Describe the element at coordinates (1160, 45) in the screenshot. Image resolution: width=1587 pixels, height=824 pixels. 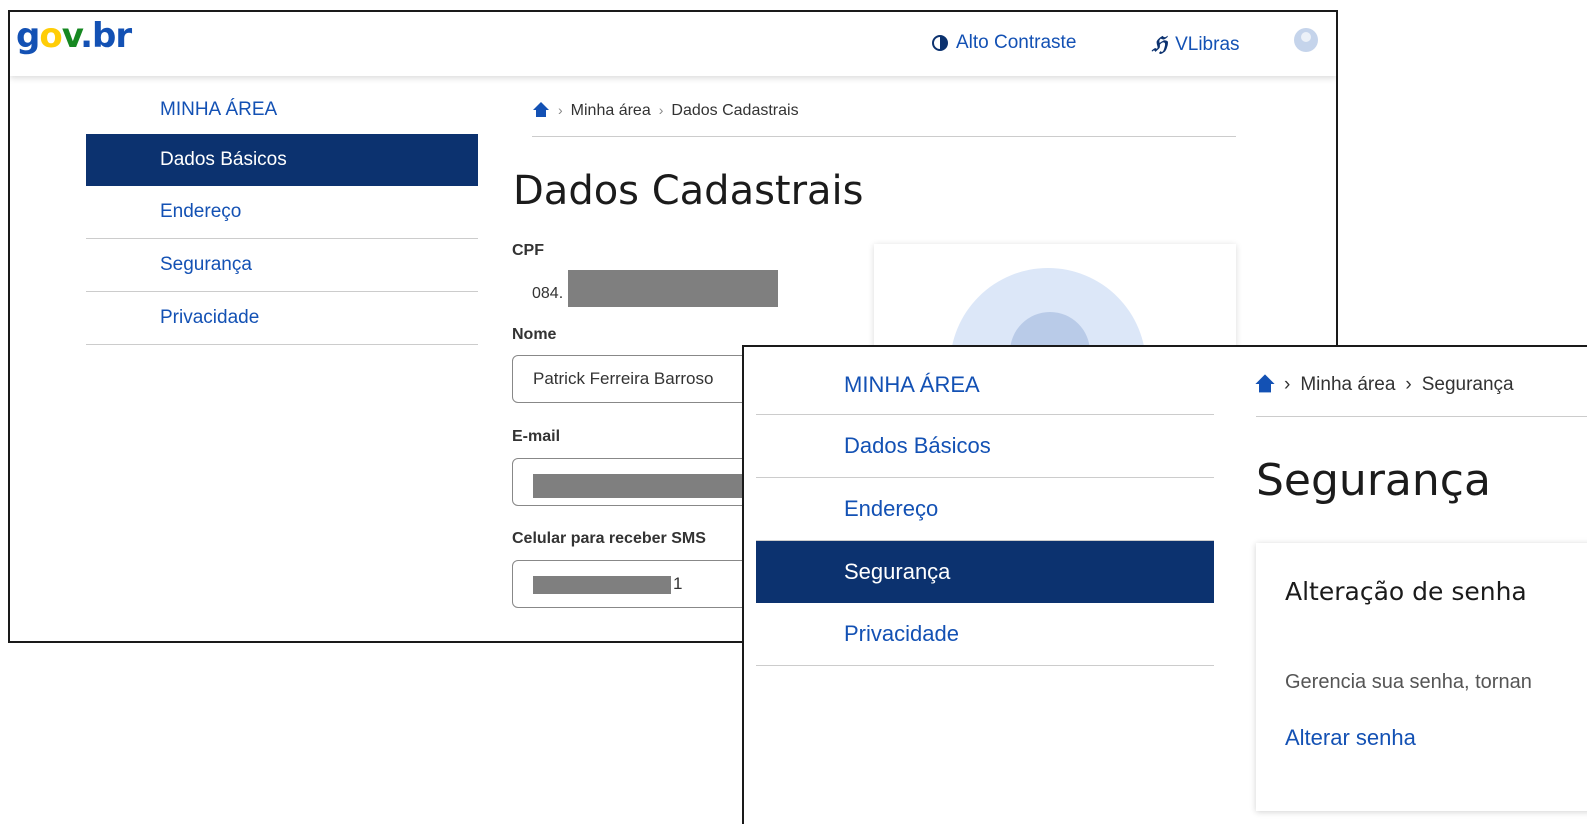
I see `sign-language-icon: ℌ` at that location.